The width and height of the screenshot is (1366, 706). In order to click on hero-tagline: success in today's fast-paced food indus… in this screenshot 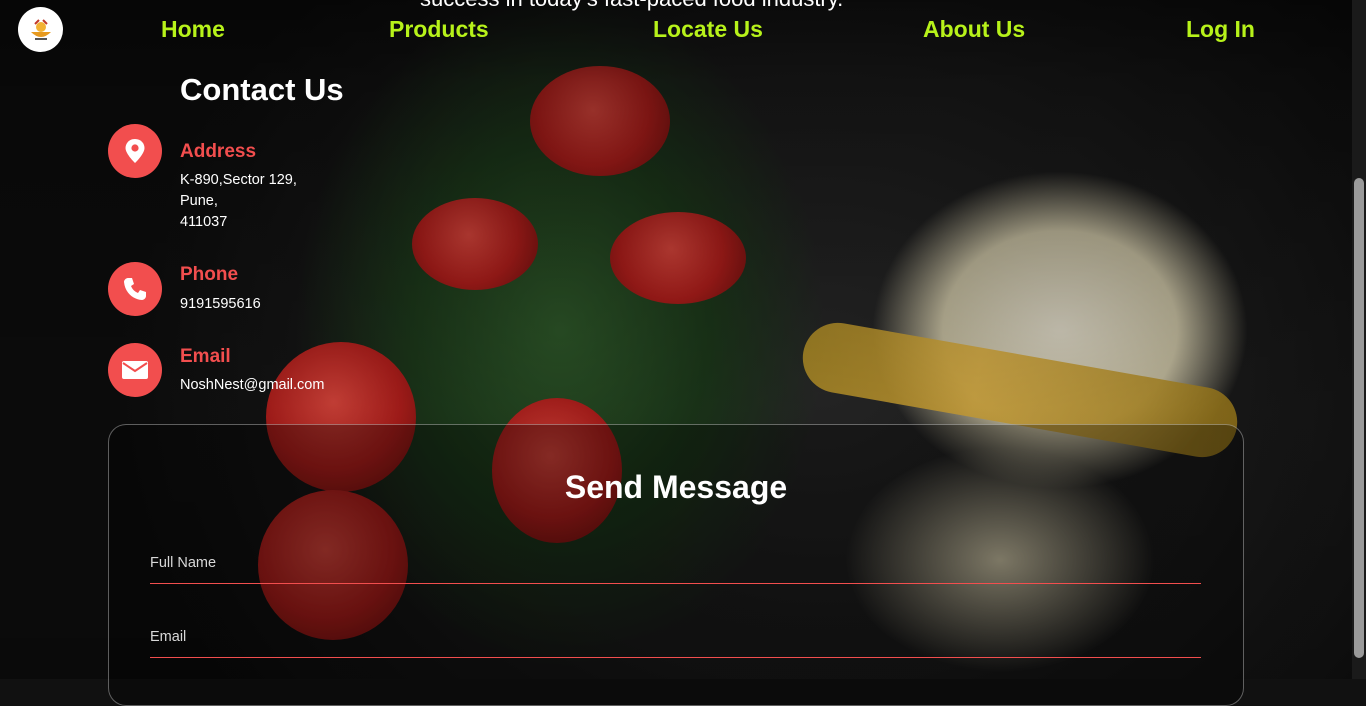, I will do `click(631, 6)`.